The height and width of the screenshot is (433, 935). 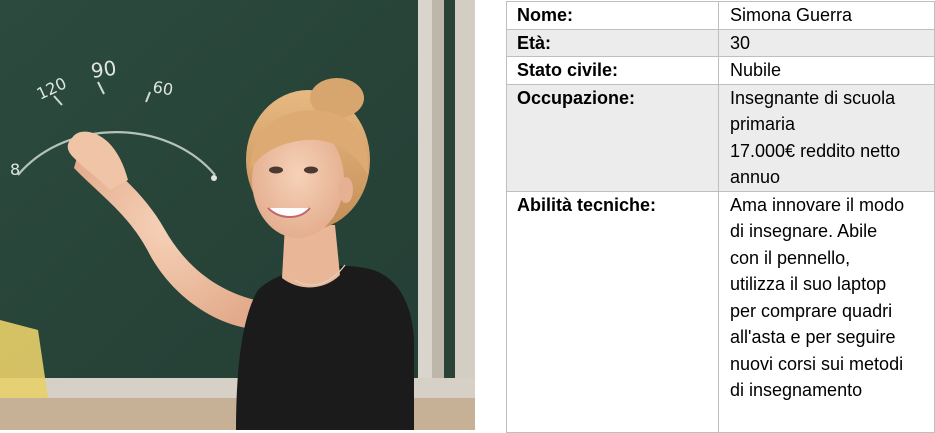 I want to click on value-line: primaria, so click(x=763, y=124).